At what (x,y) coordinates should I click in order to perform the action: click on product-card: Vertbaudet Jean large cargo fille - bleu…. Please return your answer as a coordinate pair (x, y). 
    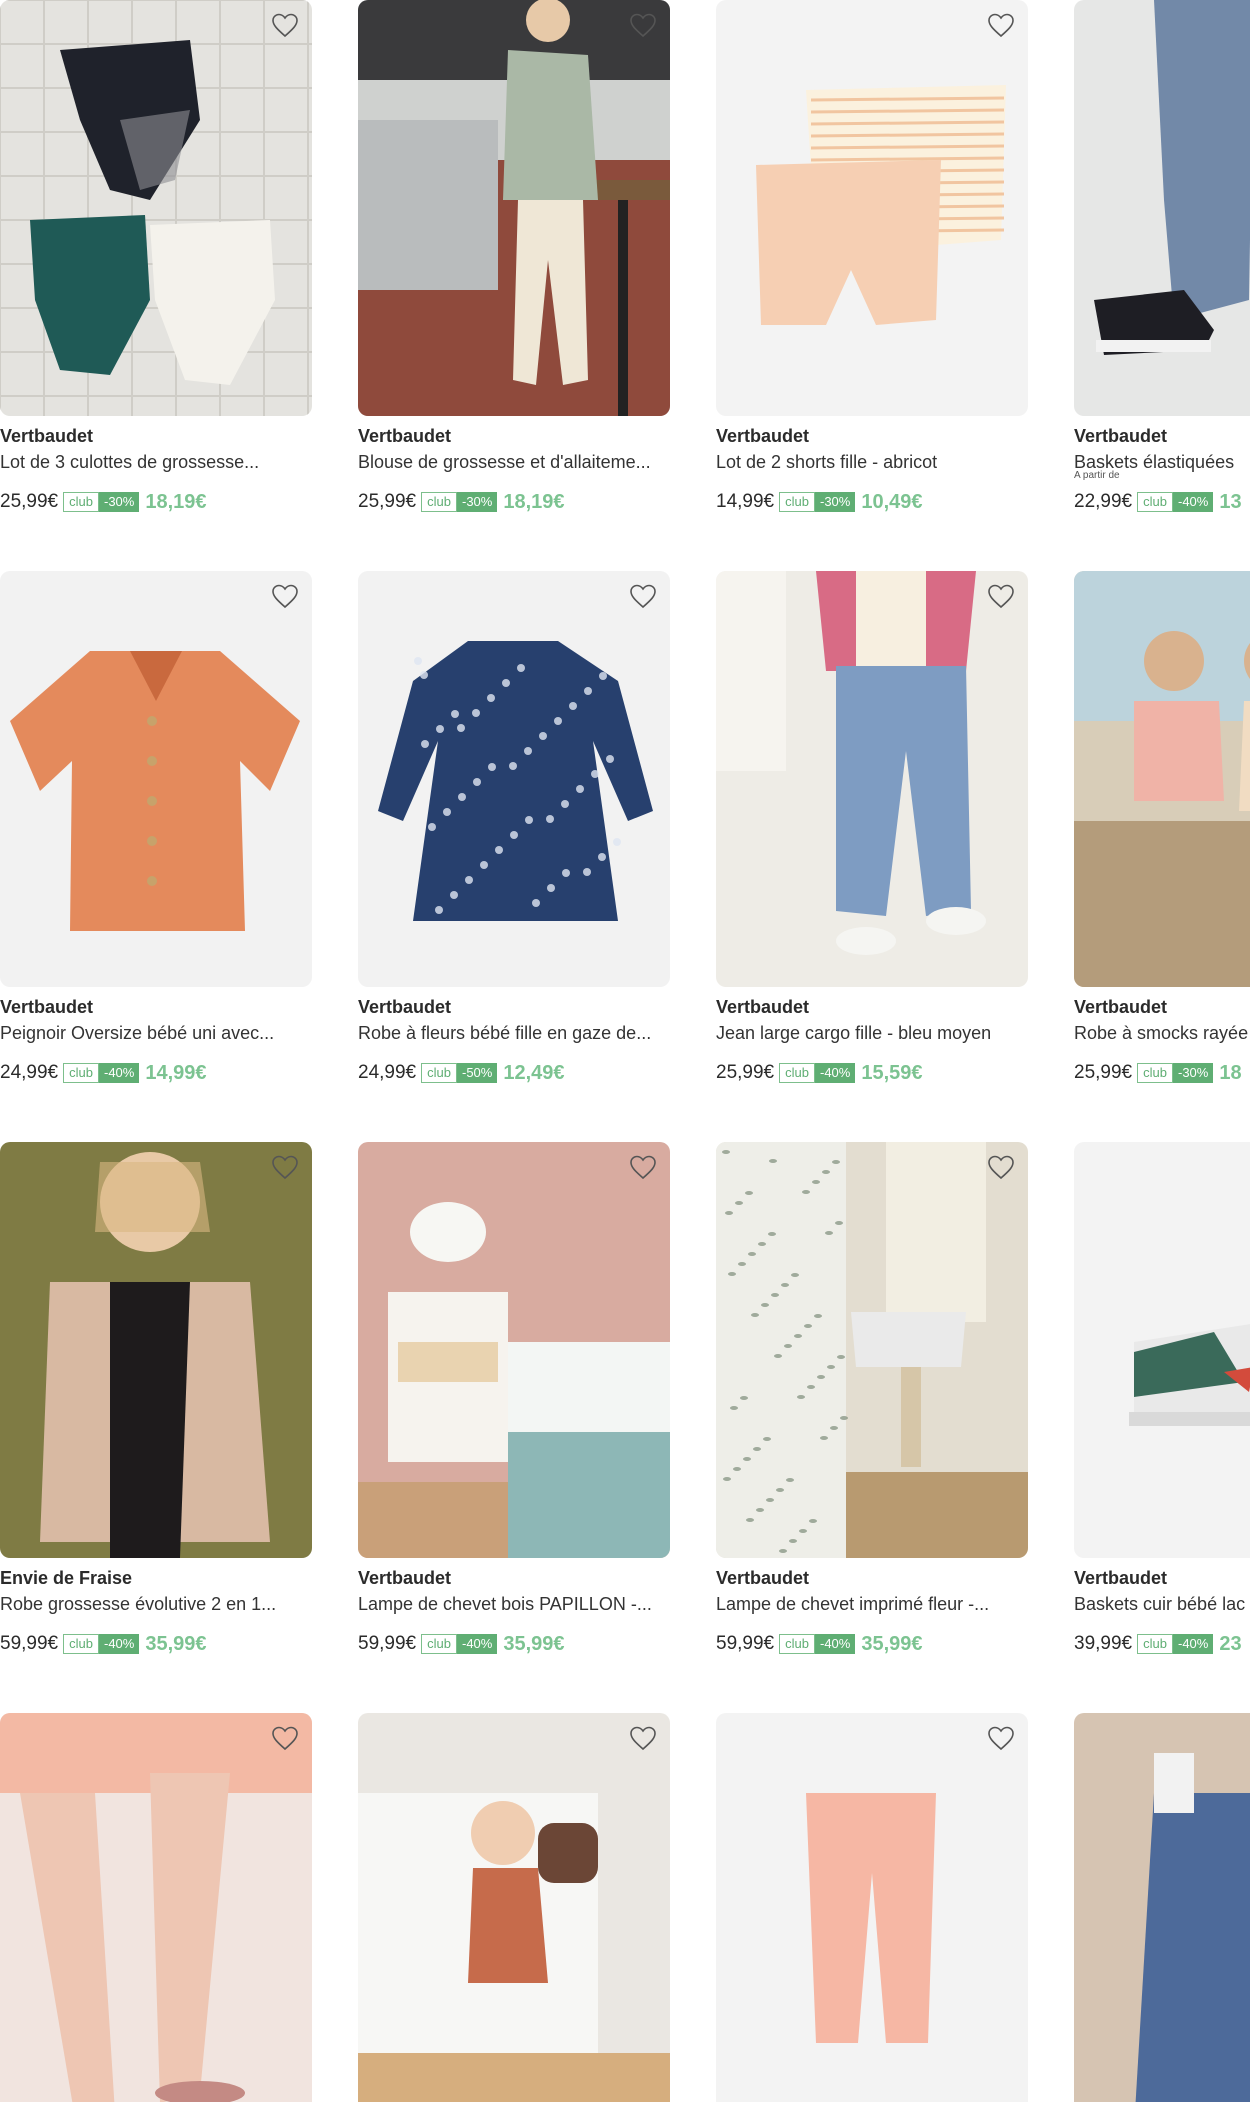
    Looking at the image, I should click on (872, 828).